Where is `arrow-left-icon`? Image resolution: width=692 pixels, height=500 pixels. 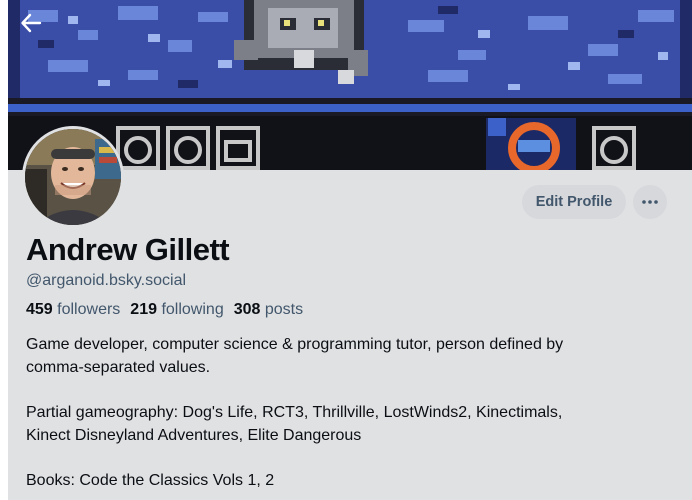
arrow-left-icon is located at coordinates (31, 23).